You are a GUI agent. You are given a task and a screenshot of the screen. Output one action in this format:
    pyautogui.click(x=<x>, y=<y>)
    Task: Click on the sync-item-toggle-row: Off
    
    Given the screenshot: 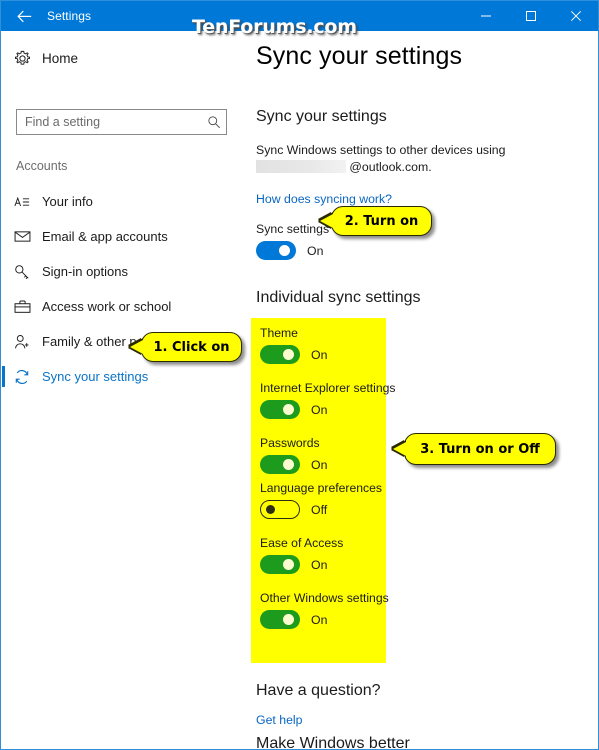 What is the action you would take?
    pyautogui.click(x=321, y=509)
    